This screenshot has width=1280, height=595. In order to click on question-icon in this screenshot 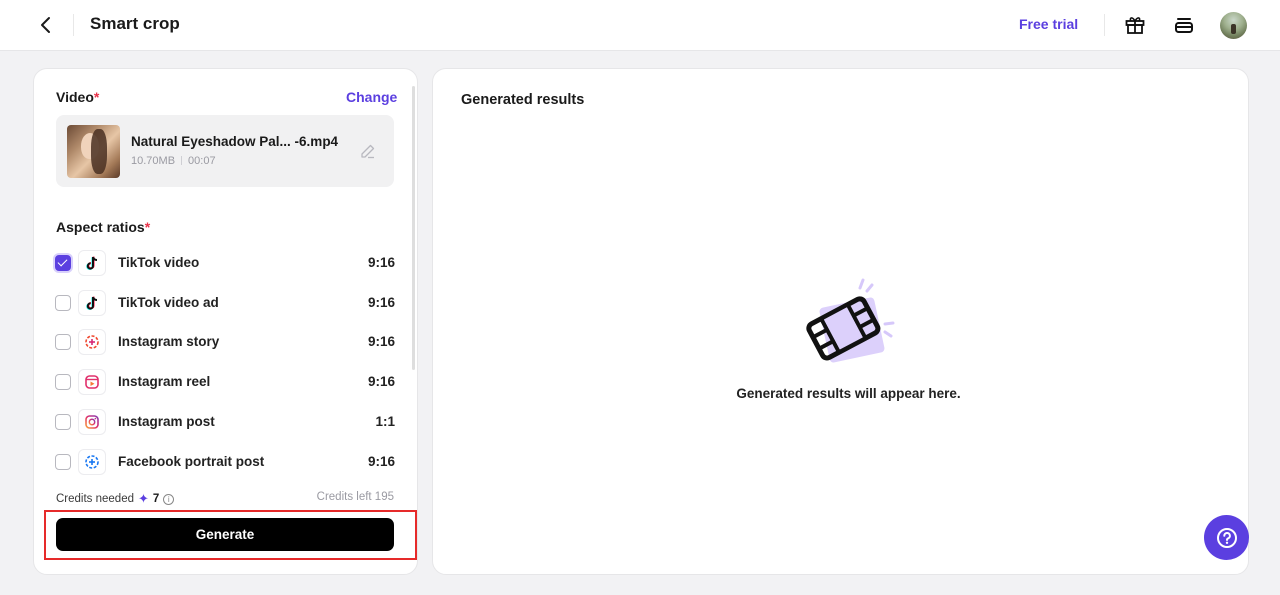, I will do `click(1226, 537)`.